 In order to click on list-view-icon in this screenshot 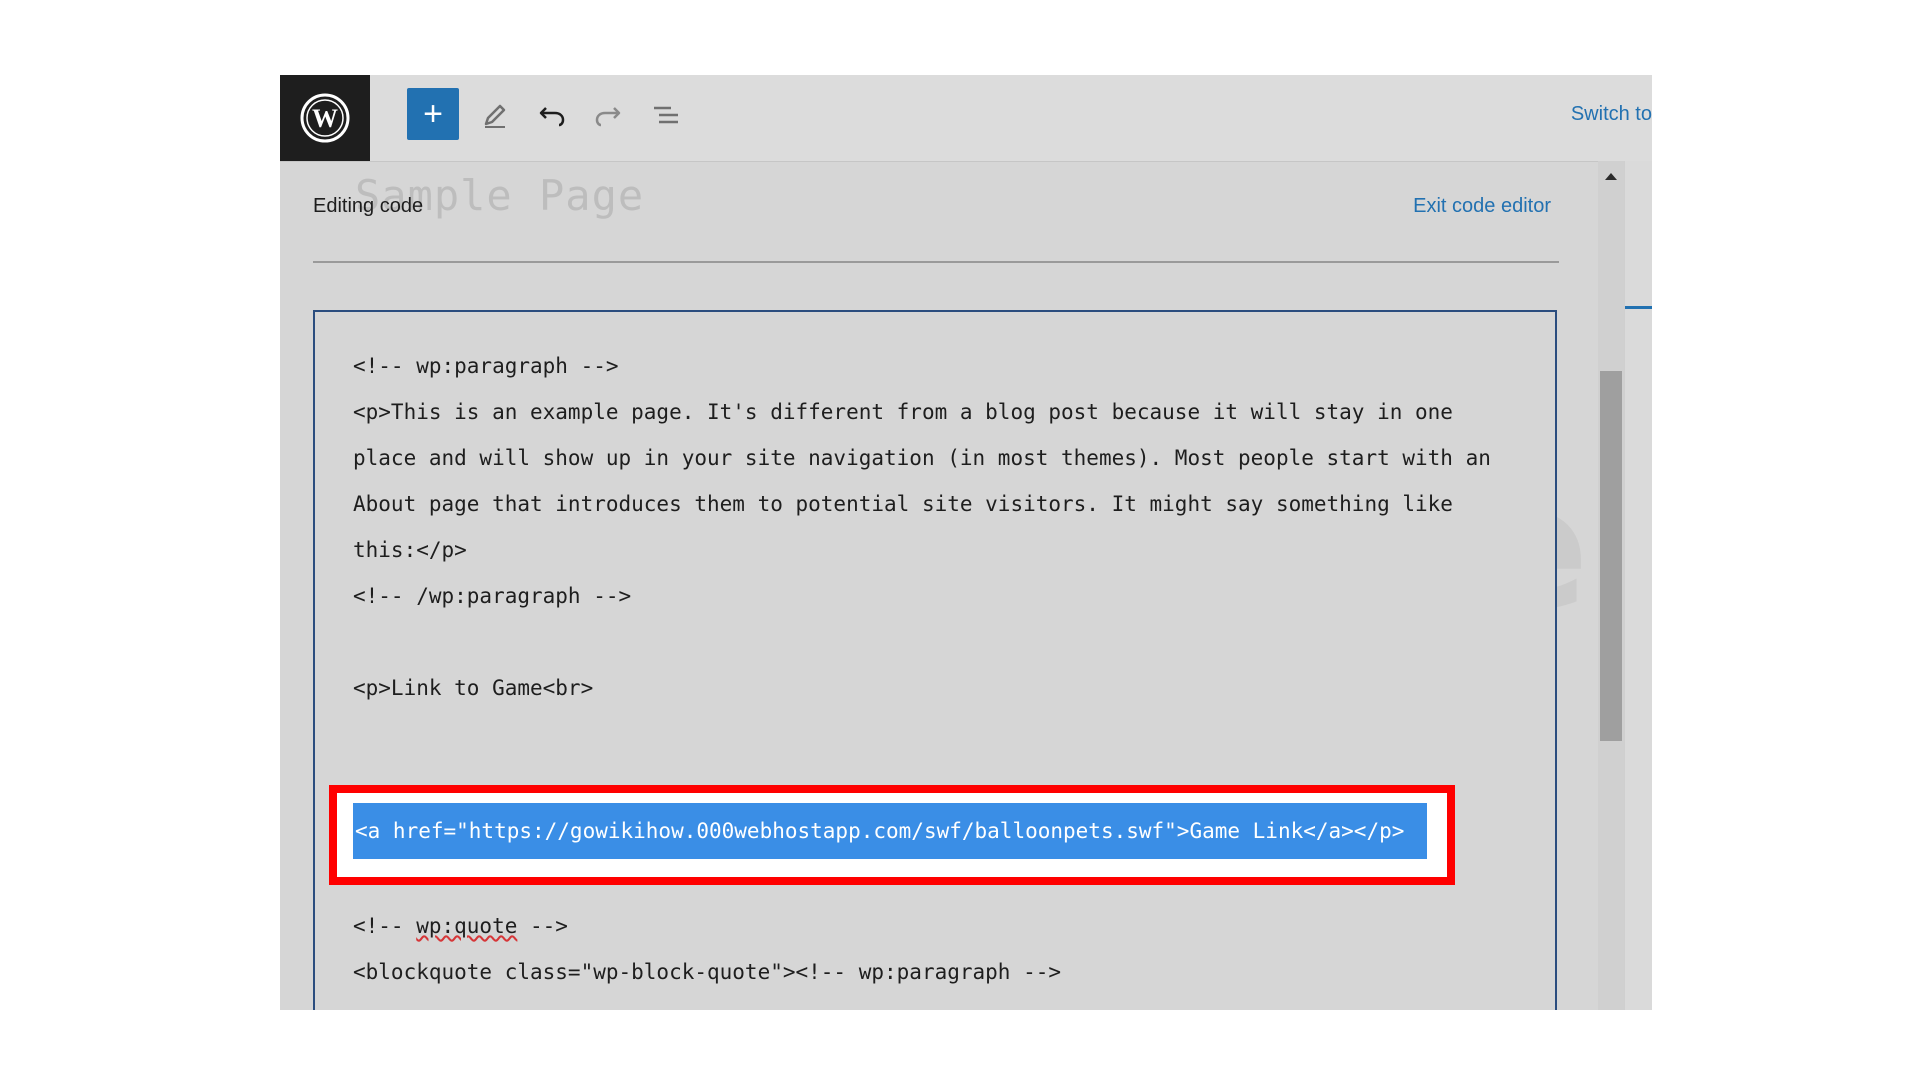, I will do `click(666, 115)`.